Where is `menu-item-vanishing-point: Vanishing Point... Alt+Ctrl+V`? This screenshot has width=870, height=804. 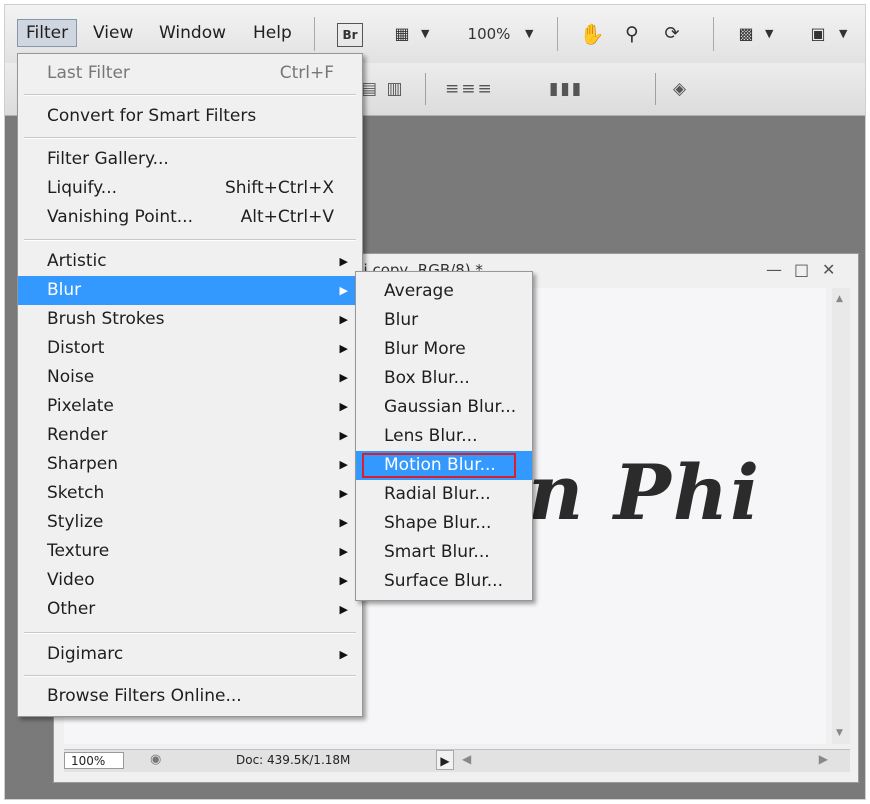
menu-item-vanishing-point: Vanishing Point... Alt+Ctrl+V is located at coordinates (190, 217).